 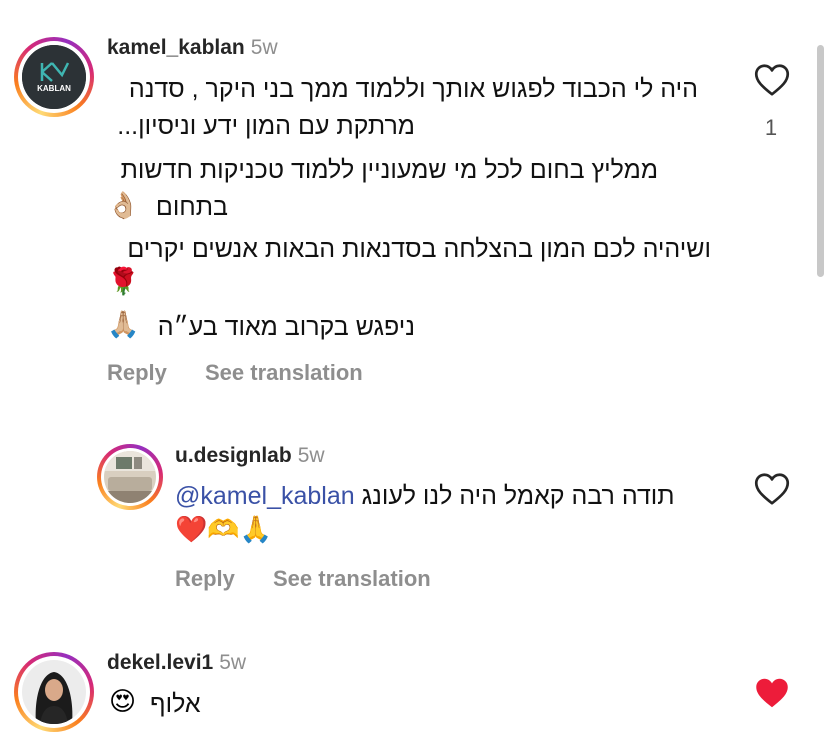 I want to click on rose-emoji: 🌹, so click(x=123, y=281).